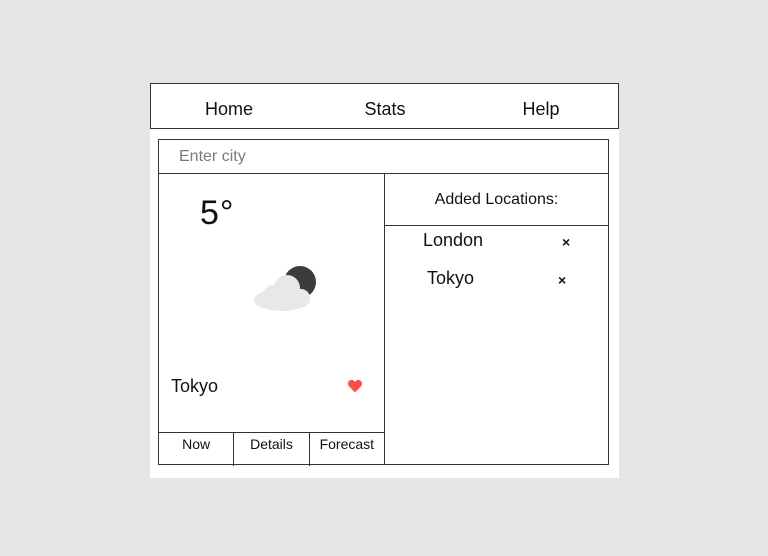 This screenshot has width=768, height=556. Describe the element at coordinates (217, 213) in the screenshot. I see `temperature: 5°` at that location.